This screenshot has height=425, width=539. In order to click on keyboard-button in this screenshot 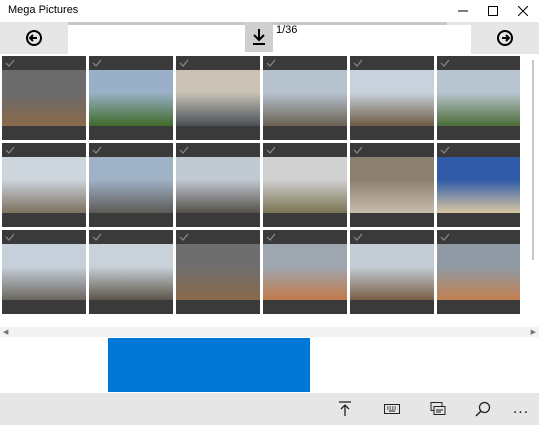, I will do `click(392, 409)`.